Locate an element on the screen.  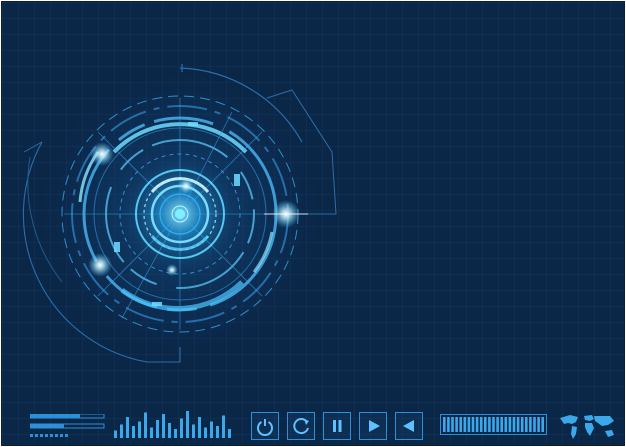
power-button is located at coordinates (265, 426).